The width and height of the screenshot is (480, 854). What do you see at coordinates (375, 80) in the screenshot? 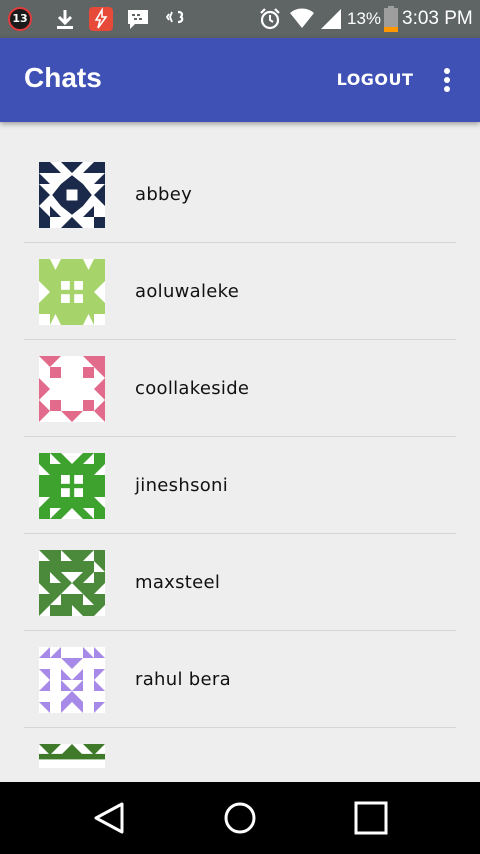
I see `logout-button: LOGOUT` at bounding box center [375, 80].